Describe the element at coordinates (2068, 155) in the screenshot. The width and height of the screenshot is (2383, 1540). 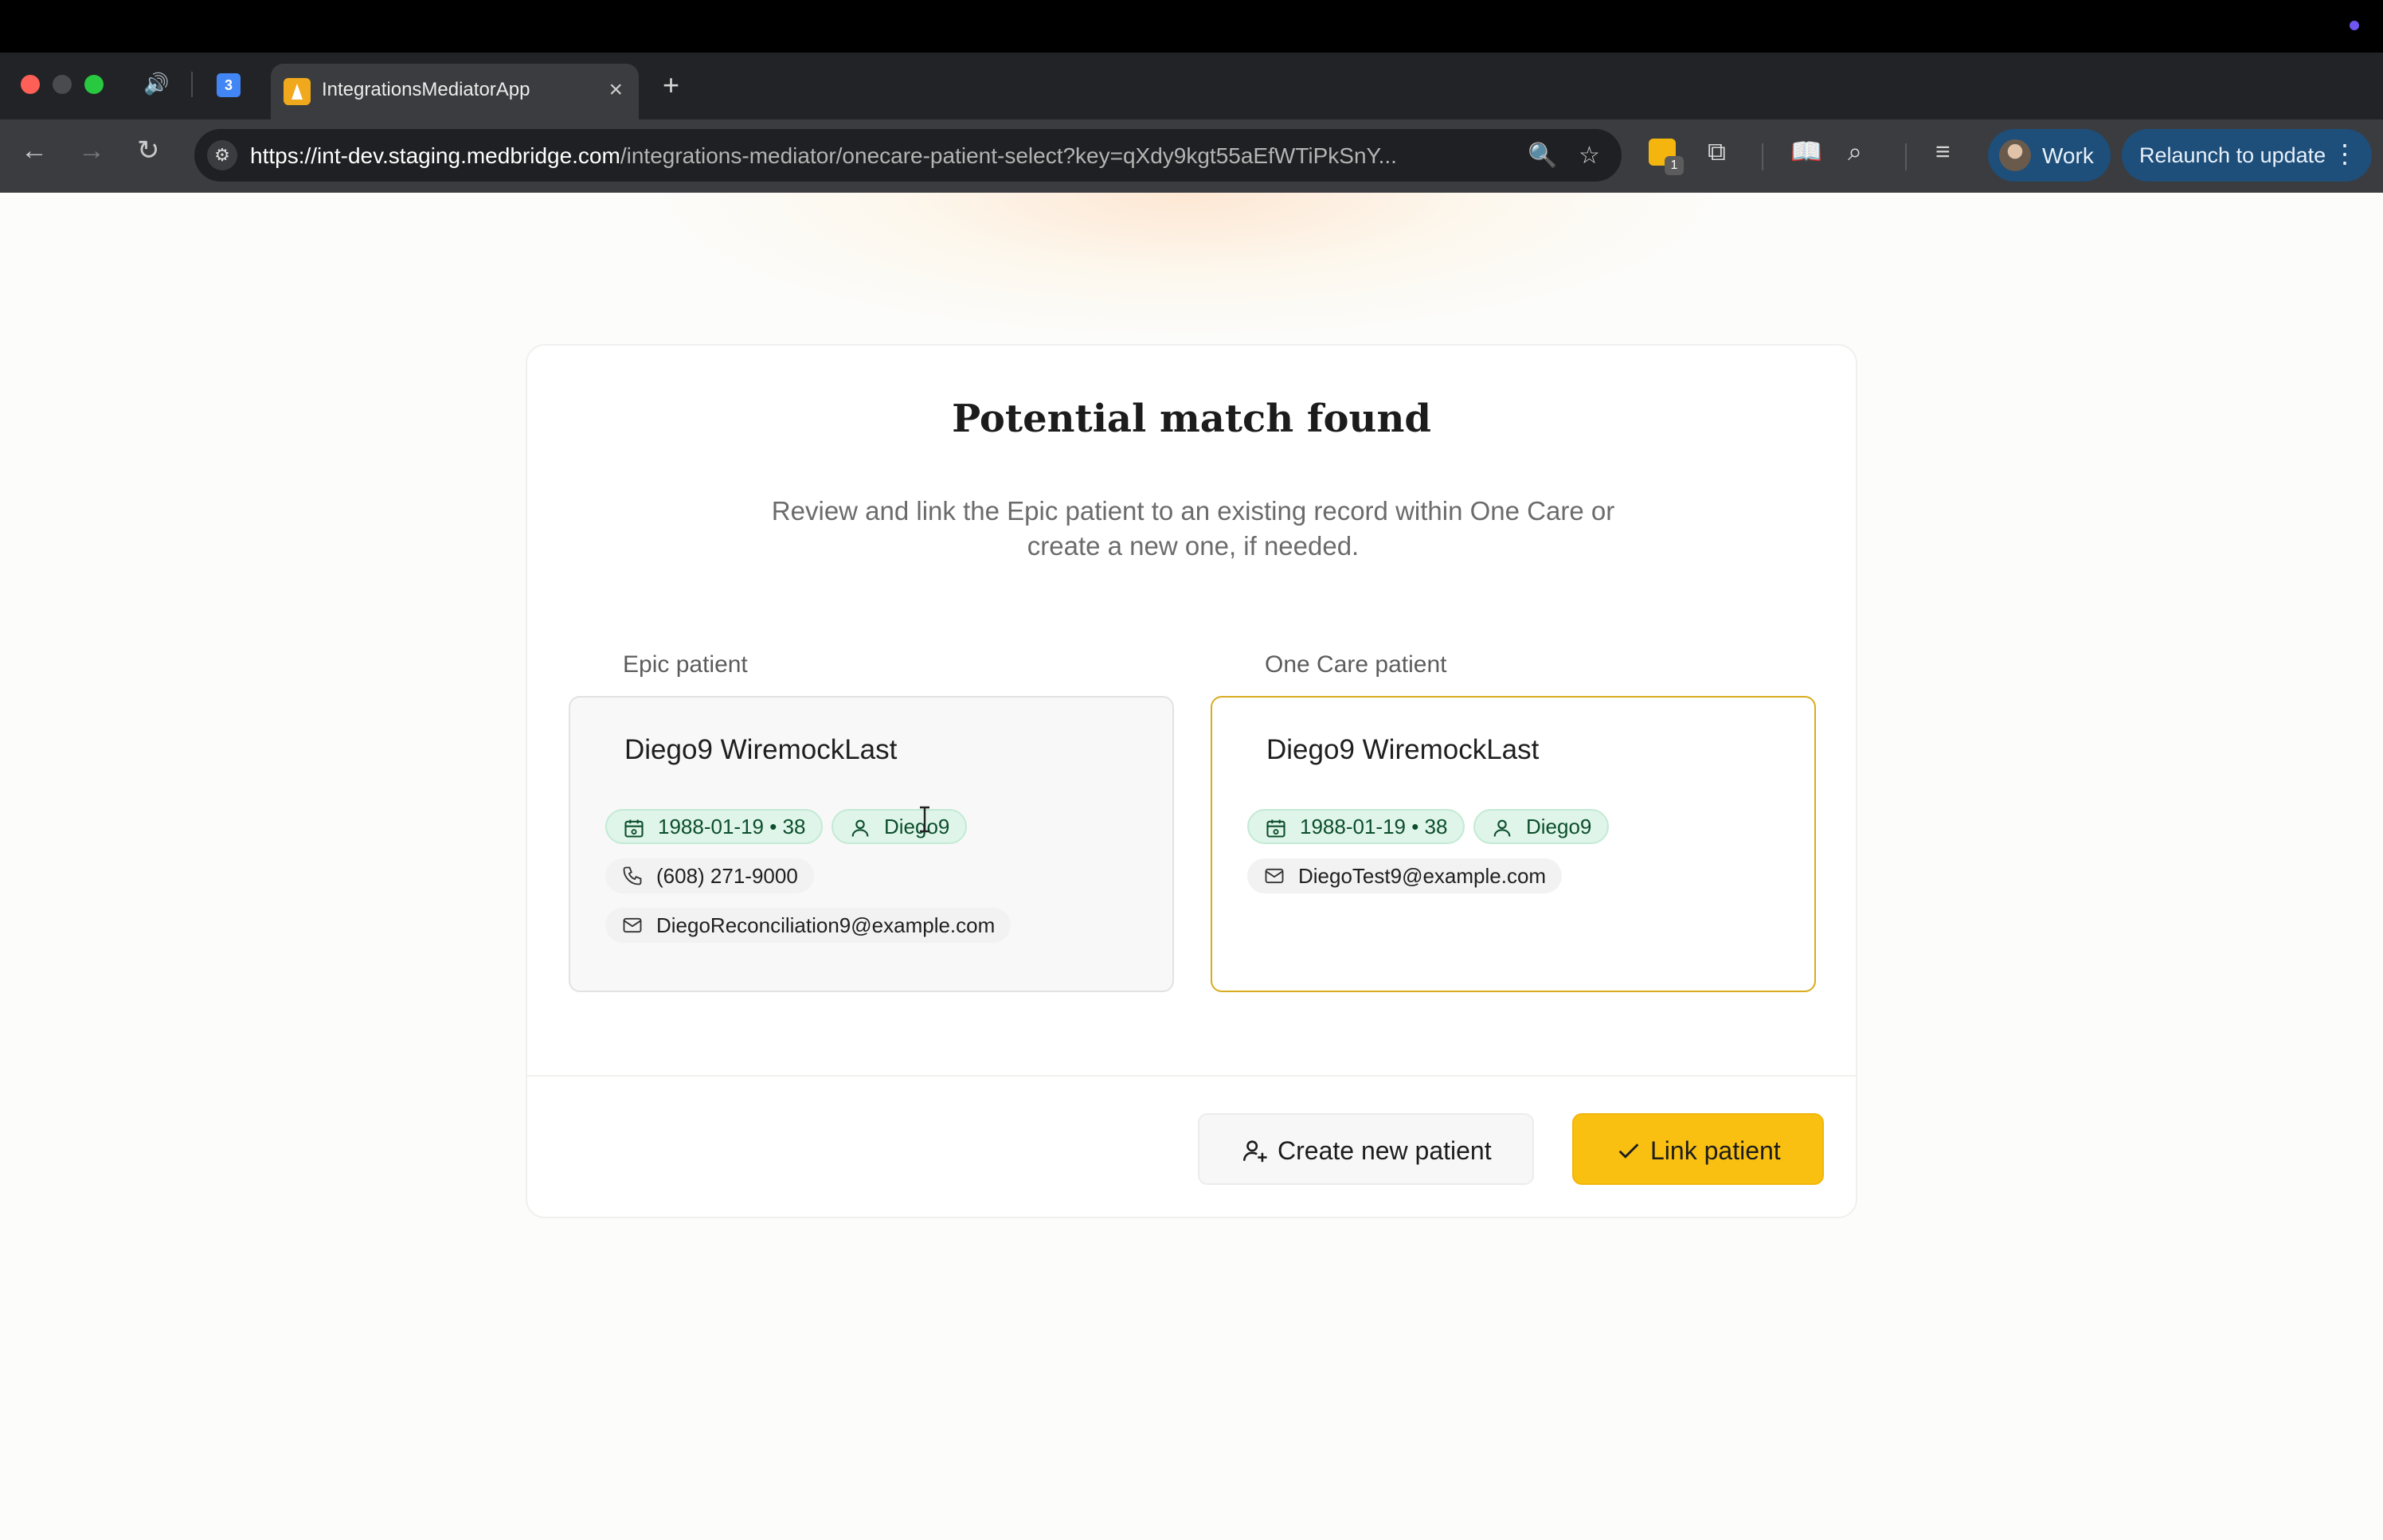
I see `profile-label: Work` at that location.